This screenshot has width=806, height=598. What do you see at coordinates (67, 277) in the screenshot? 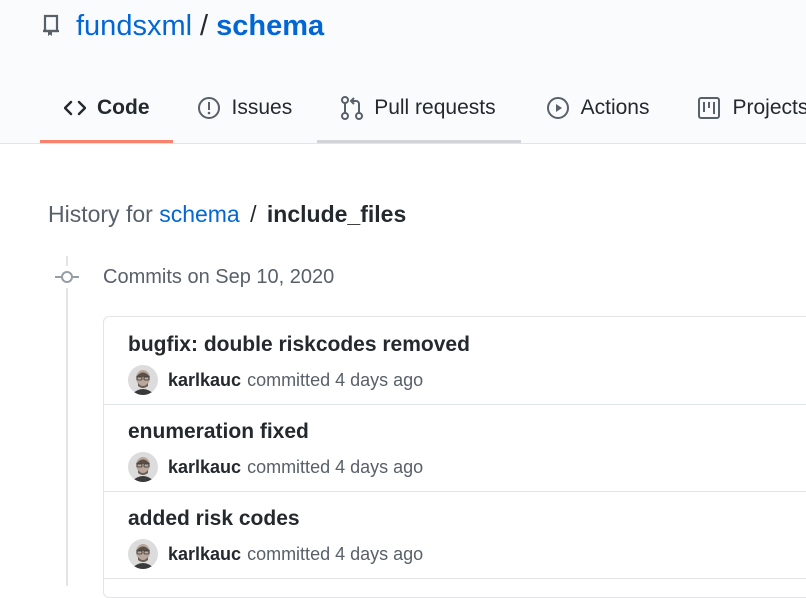
I see `commit-icon` at bounding box center [67, 277].